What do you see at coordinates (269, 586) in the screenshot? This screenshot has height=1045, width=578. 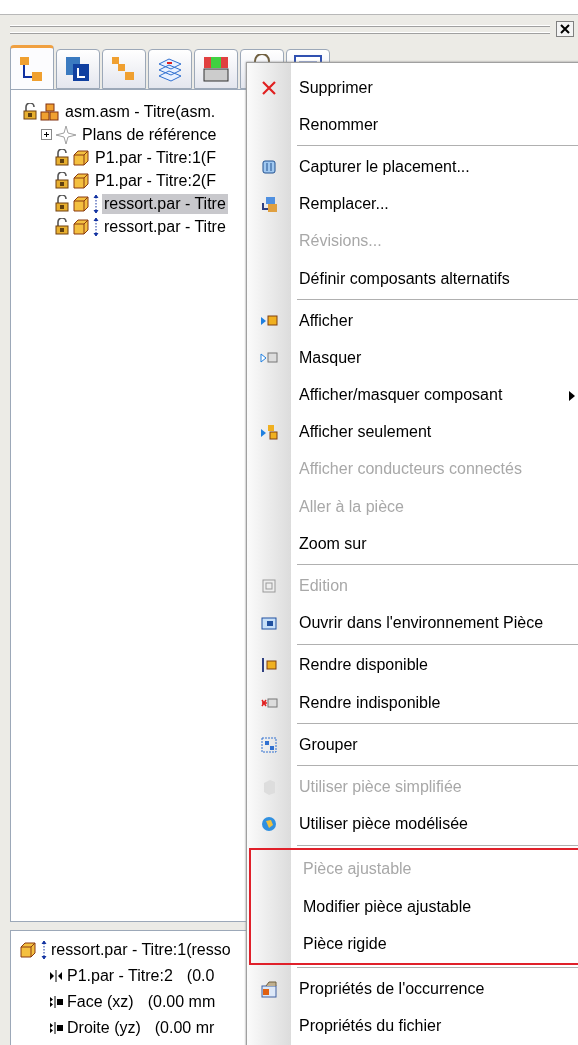 I see `edit-icon` at bounding box center [269, 586].